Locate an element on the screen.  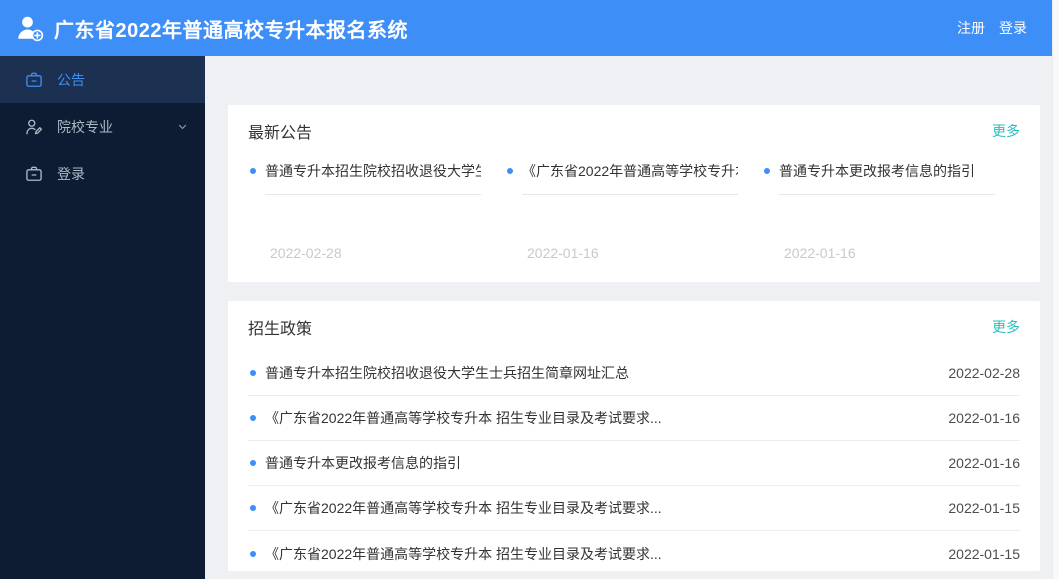
latest-dates-row: 2022-02-28 2022-01-16 2022-01-16 is located at coordinates (634, 253).